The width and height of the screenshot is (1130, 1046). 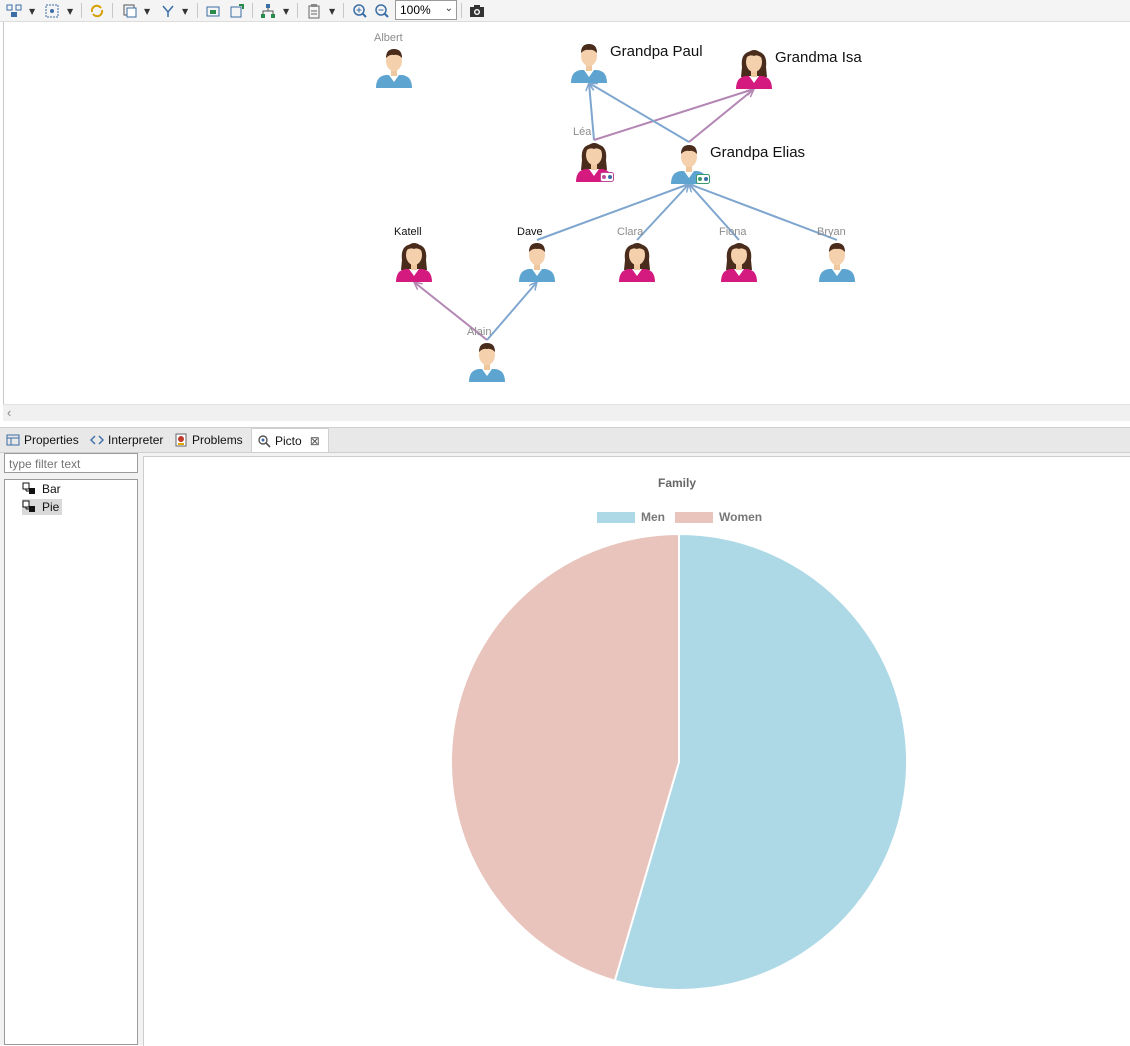 What do you see at coordinates (136, 440) in the screenshot?
I see `tab-label: Interpreter` at bounding box center [136, 440].